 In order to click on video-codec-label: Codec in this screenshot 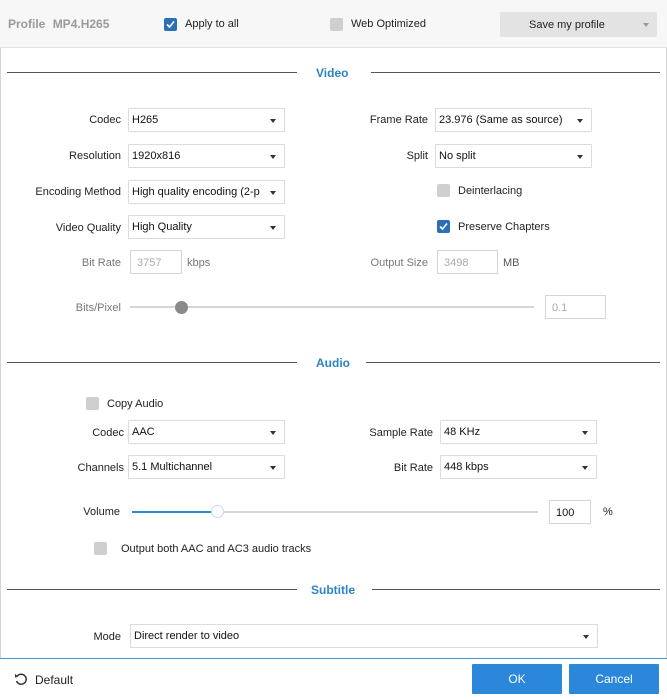, I will do `click(105, 120)`.